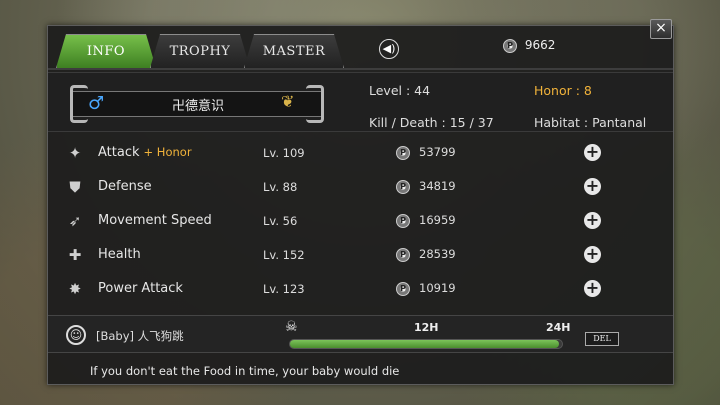  Describe the element at coordinates (291, 327) in the screenshot. I see `skull-crossbones-icon: ☠` at that location.